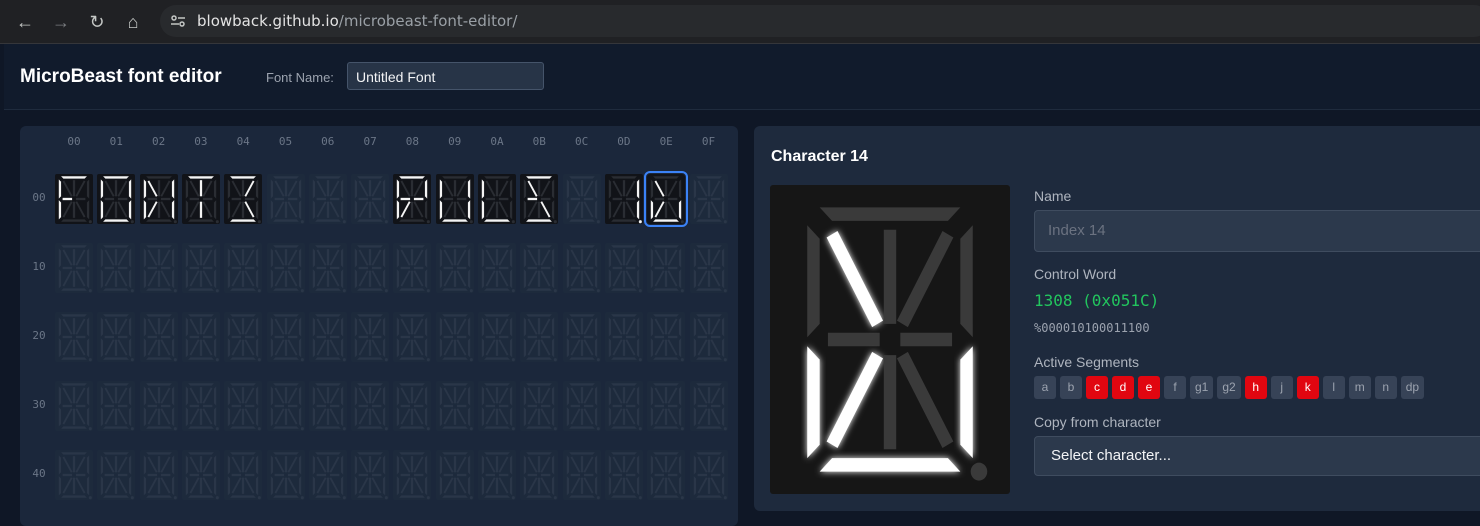 The width and height of the screenshot is (1480, 526). What do you see at coordinates (1257, 231) in the screenshot?
I see `name-input: Index 14` at bounding box center [1257, 231].